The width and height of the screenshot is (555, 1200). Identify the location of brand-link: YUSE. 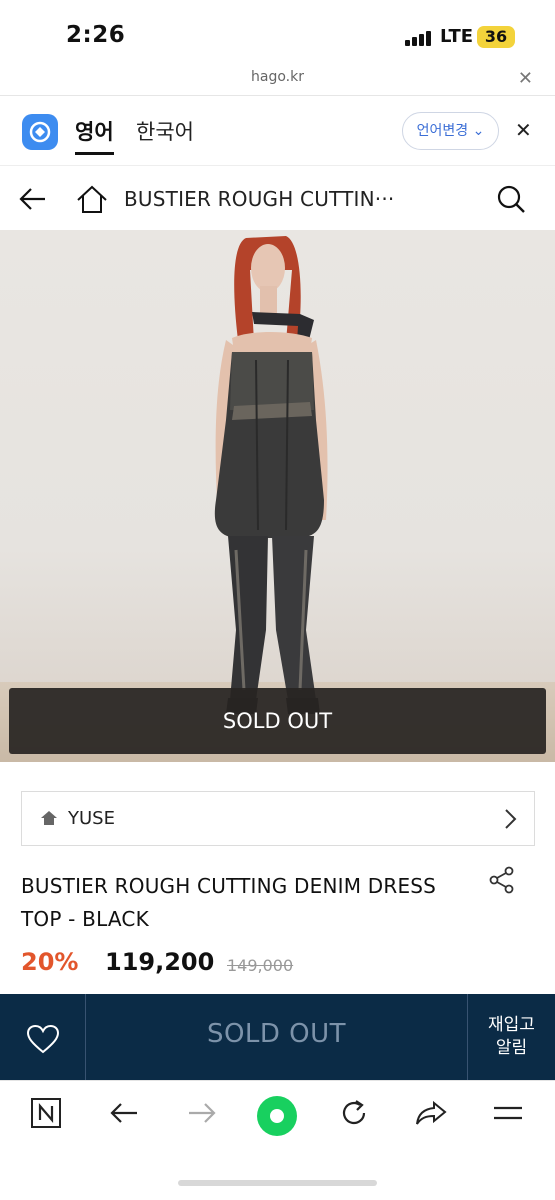
(278, 818).